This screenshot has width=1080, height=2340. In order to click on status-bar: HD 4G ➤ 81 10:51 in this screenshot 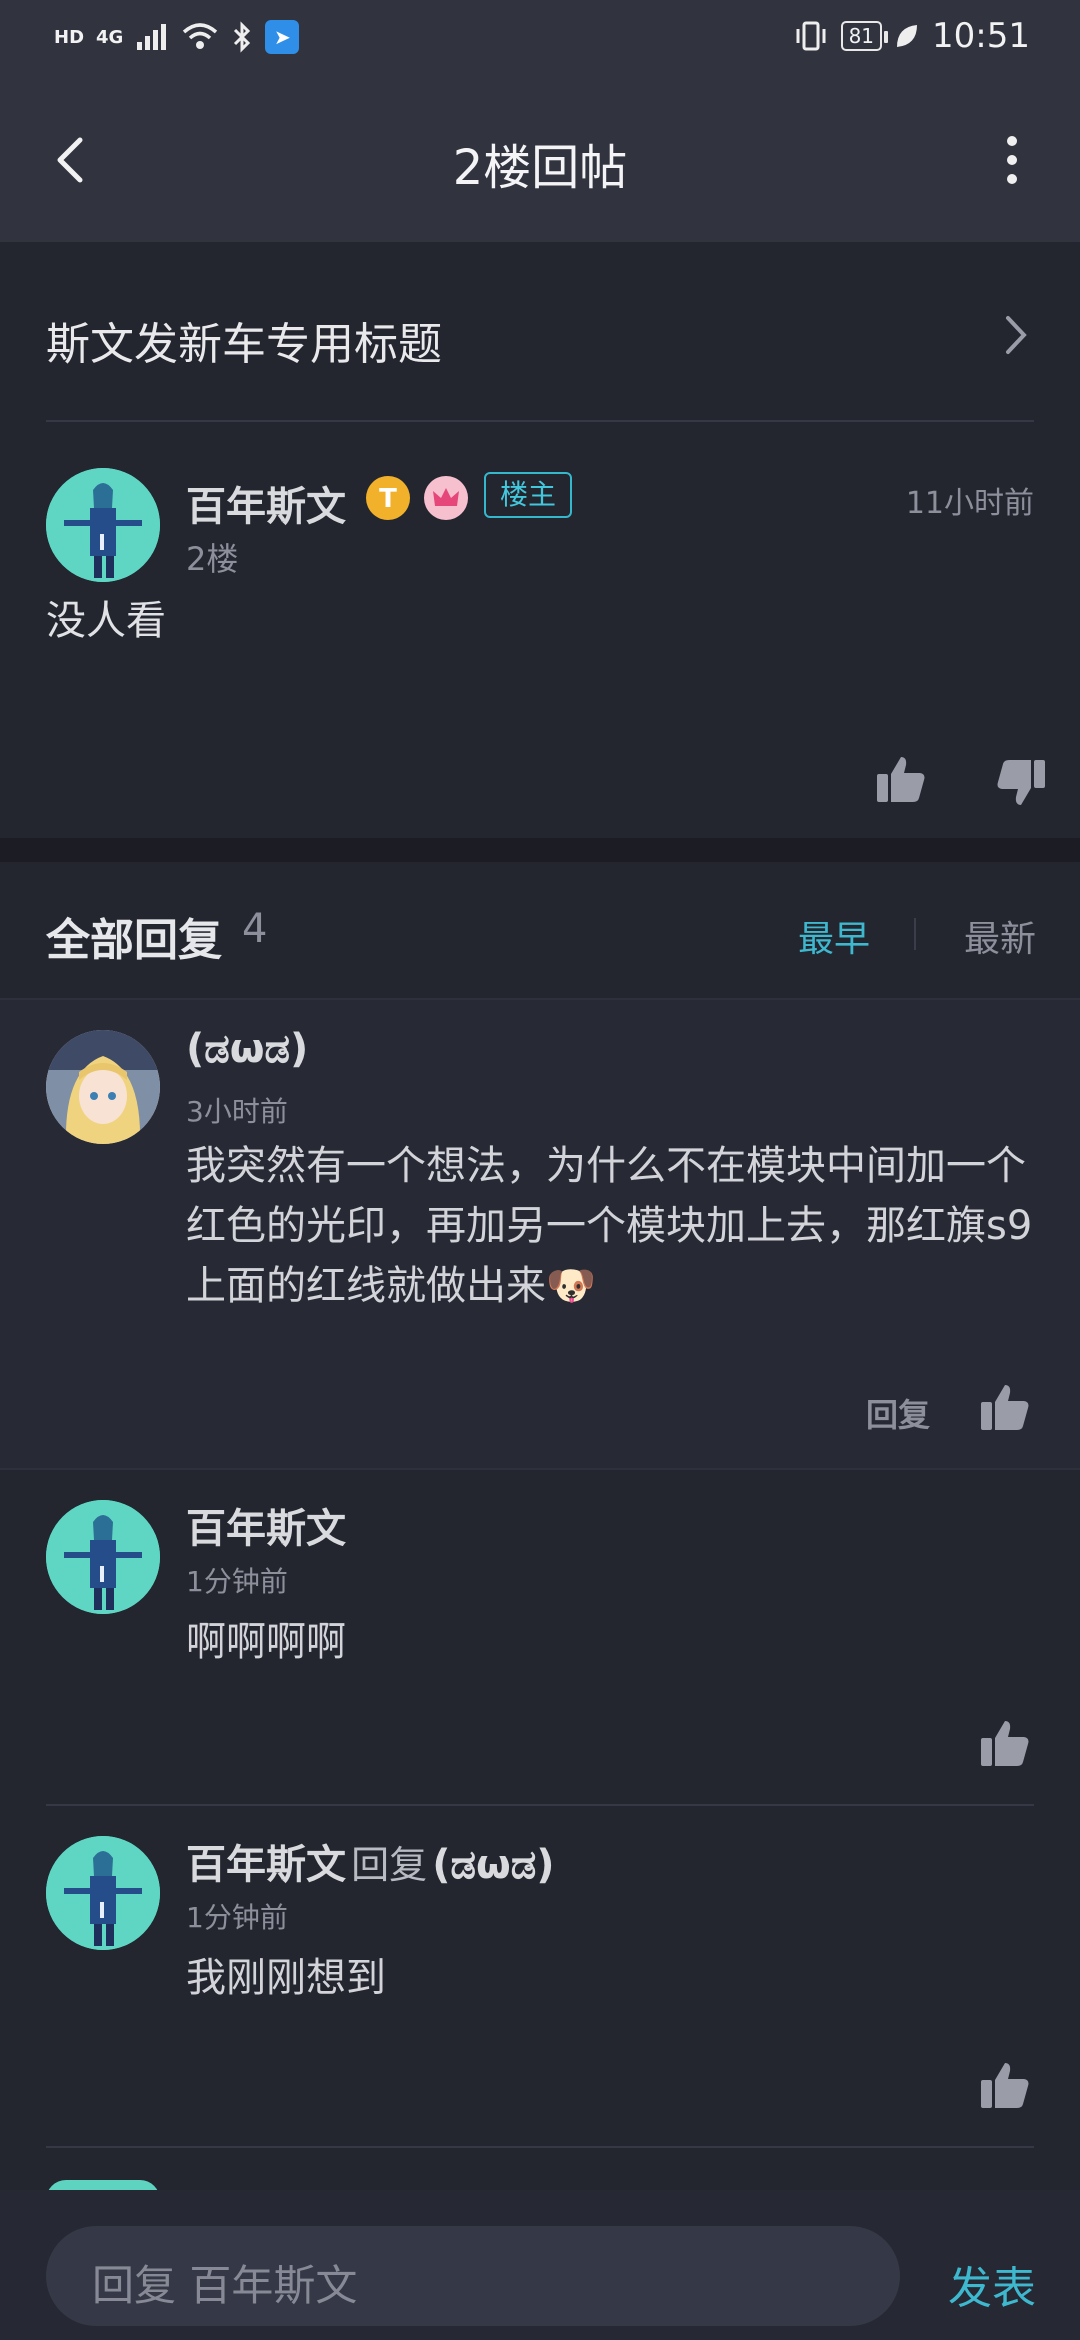, I will do `click(540, 38)`.